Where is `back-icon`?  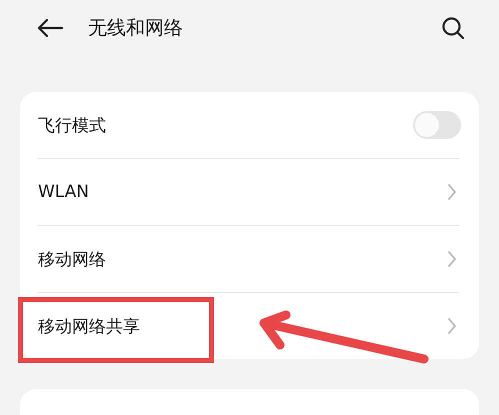 back-icon is located at coordinates (50, 28).